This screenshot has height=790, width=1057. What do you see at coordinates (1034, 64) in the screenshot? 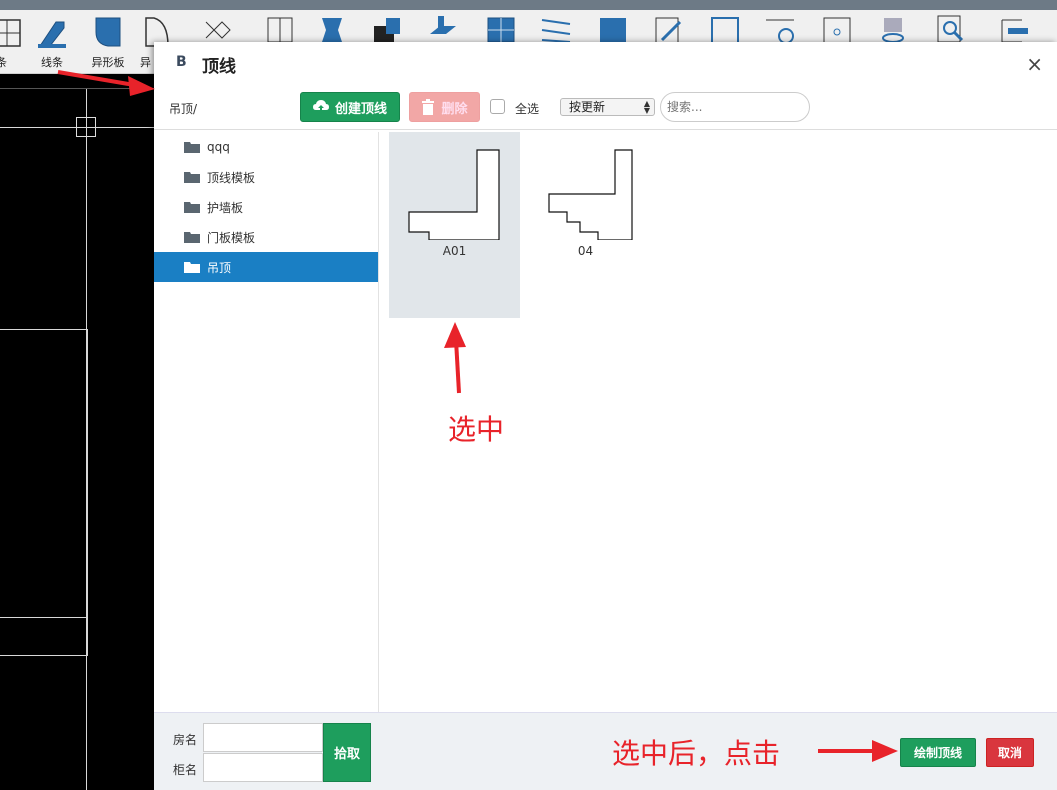
I see `close-icon: ×` at bounding box center [1034, 64].